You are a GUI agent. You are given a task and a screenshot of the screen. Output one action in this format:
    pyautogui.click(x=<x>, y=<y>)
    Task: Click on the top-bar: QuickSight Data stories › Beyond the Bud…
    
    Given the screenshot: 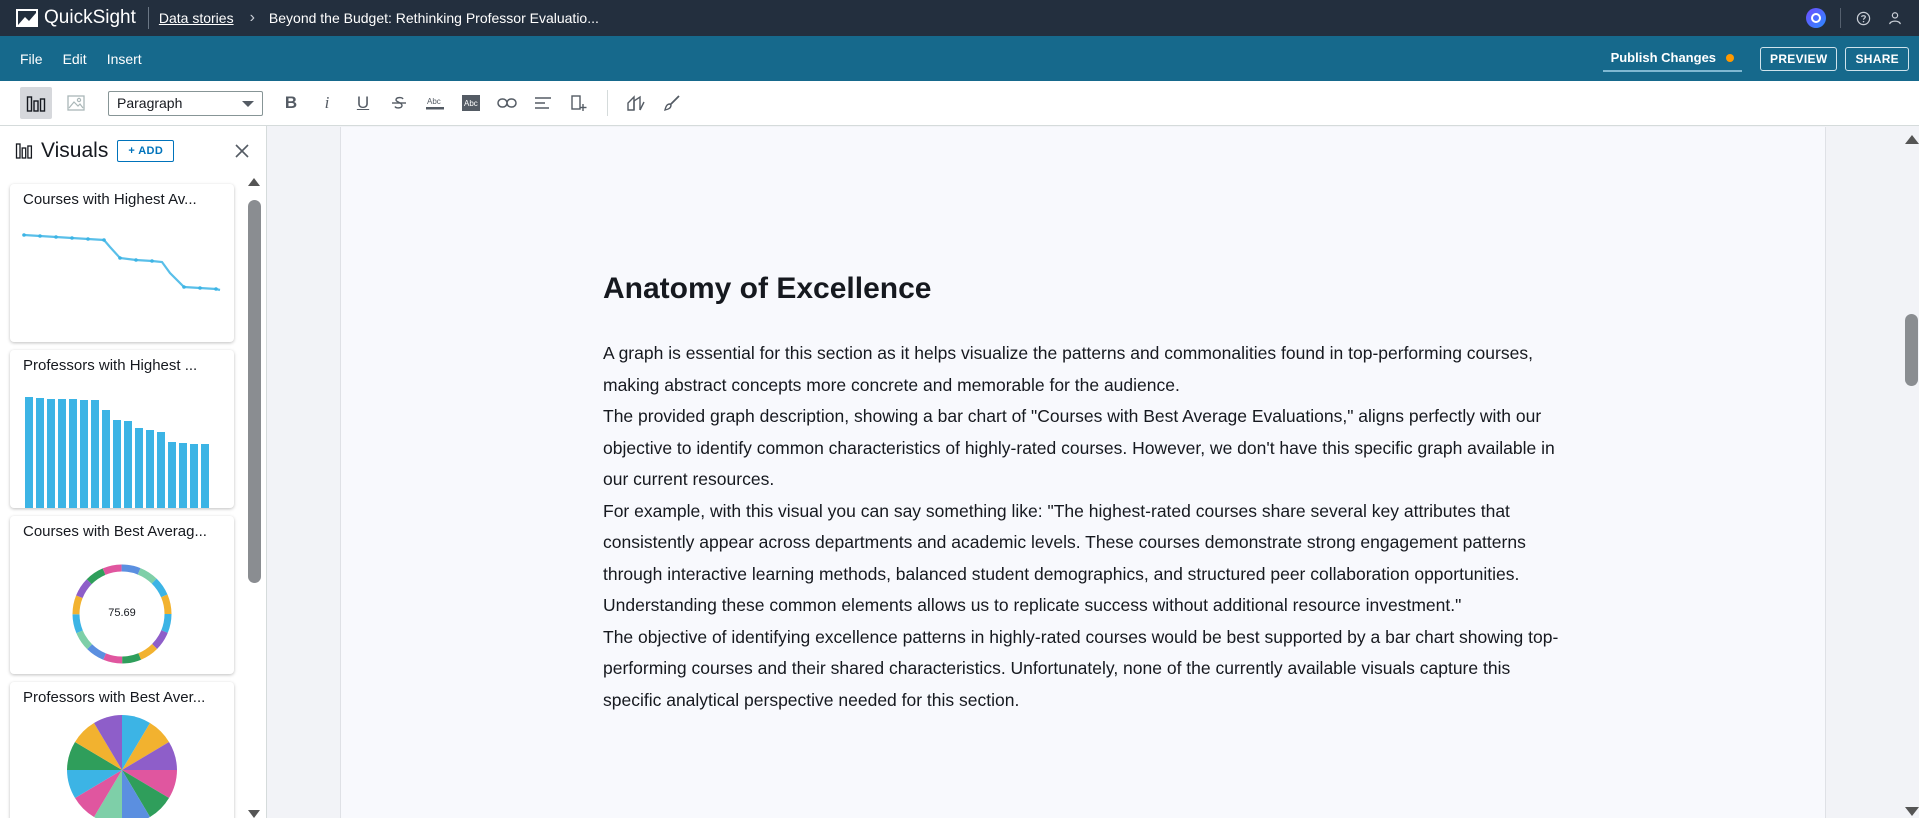 What is the action you would take?
    pyautogui.click(x=959, y=18)
    